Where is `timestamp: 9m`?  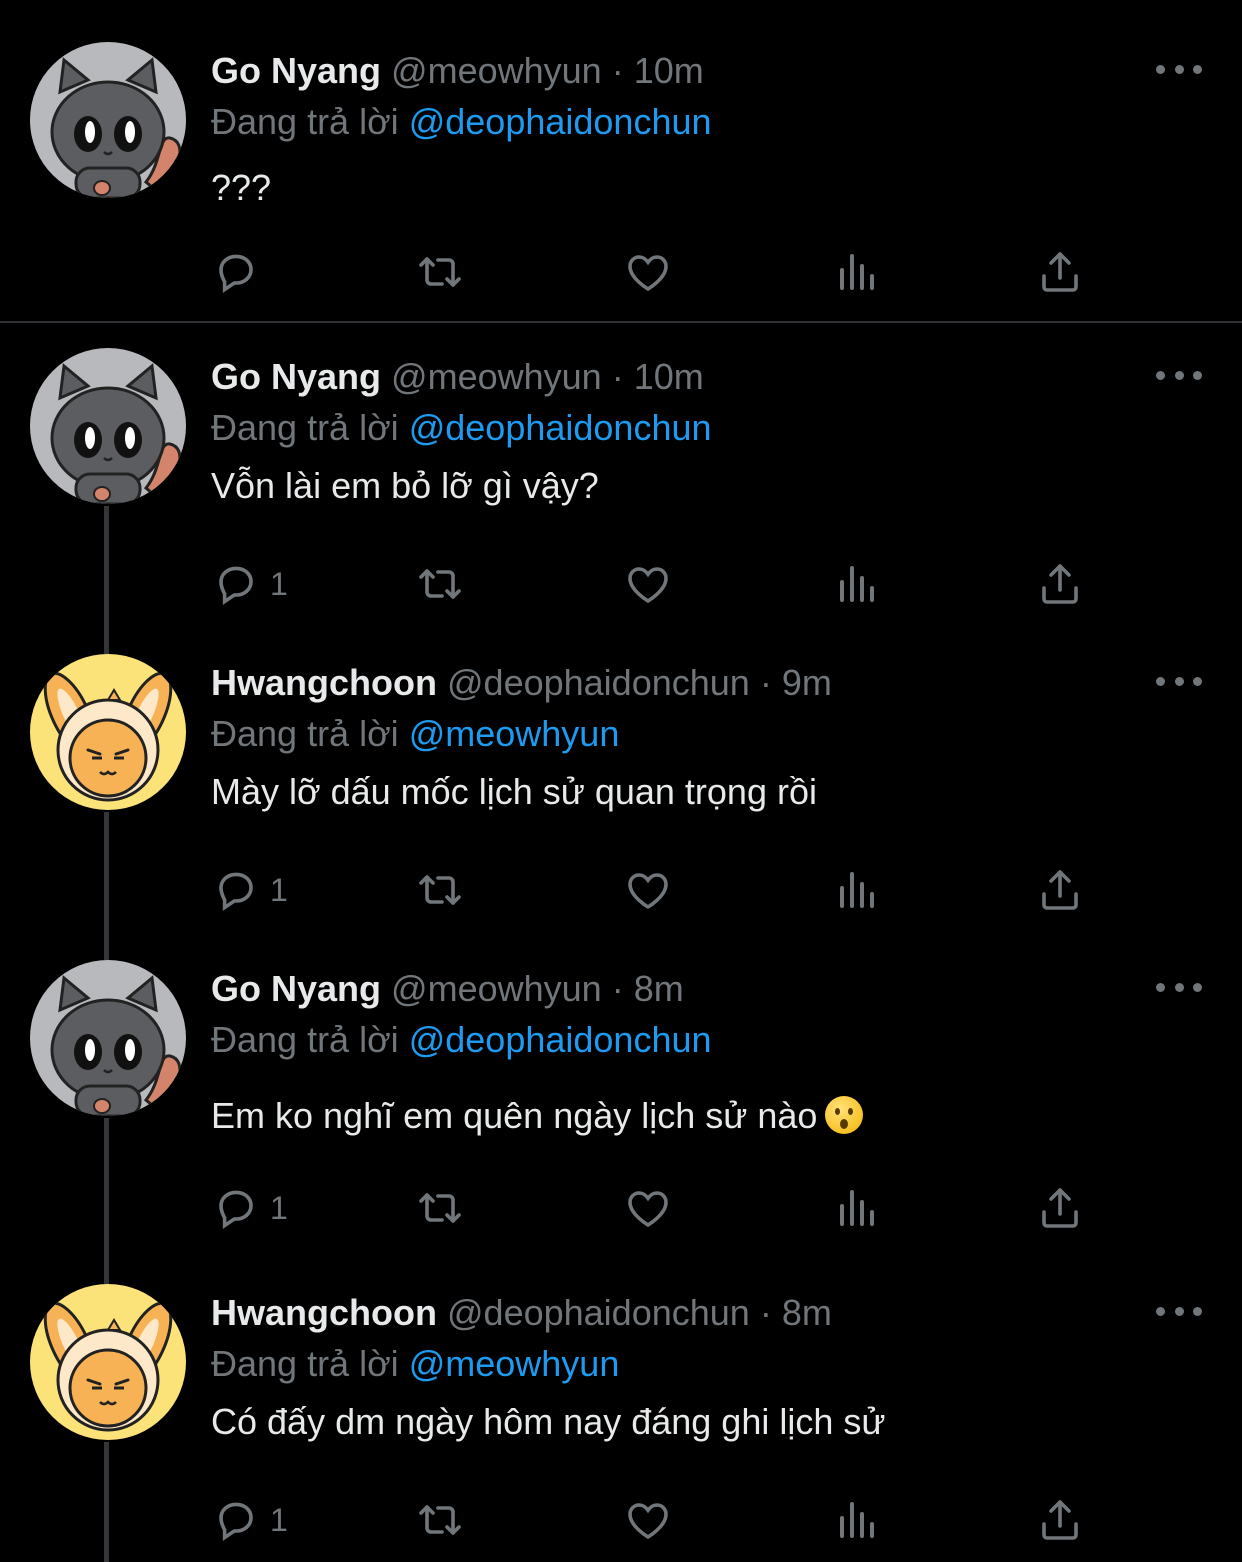 timestamp: 9m is located at coordinates (807, 682).